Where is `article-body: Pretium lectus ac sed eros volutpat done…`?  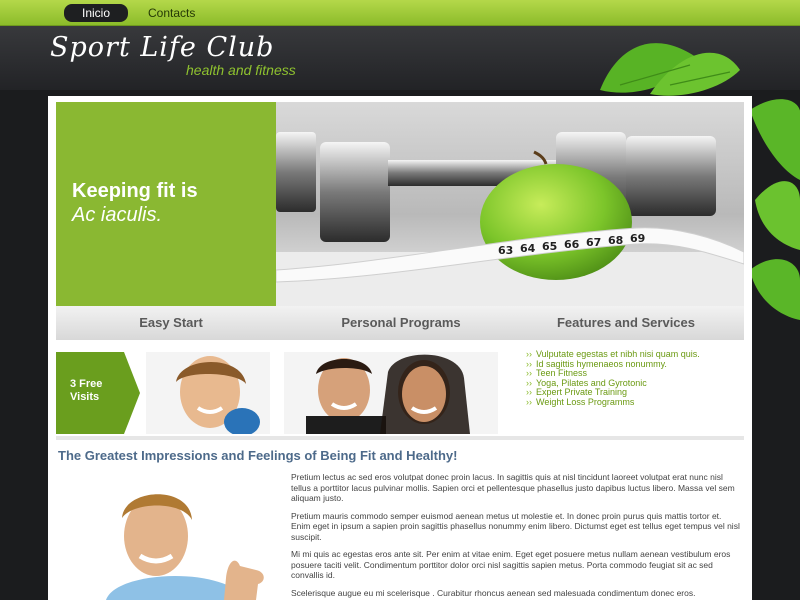 article-body: Pretium lectus ac sed eros volutpat done… is located at coordinates (517, 536).